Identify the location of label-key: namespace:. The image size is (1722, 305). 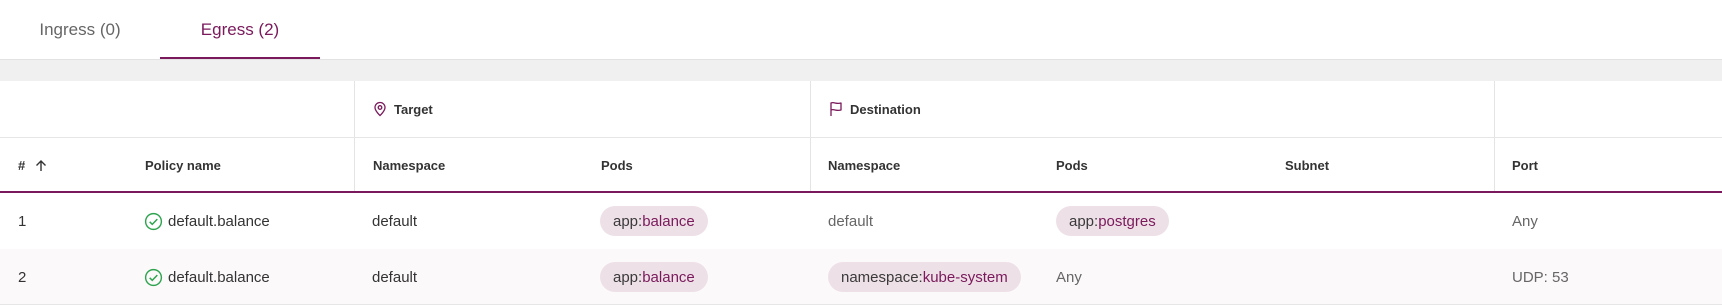
(882, 277).